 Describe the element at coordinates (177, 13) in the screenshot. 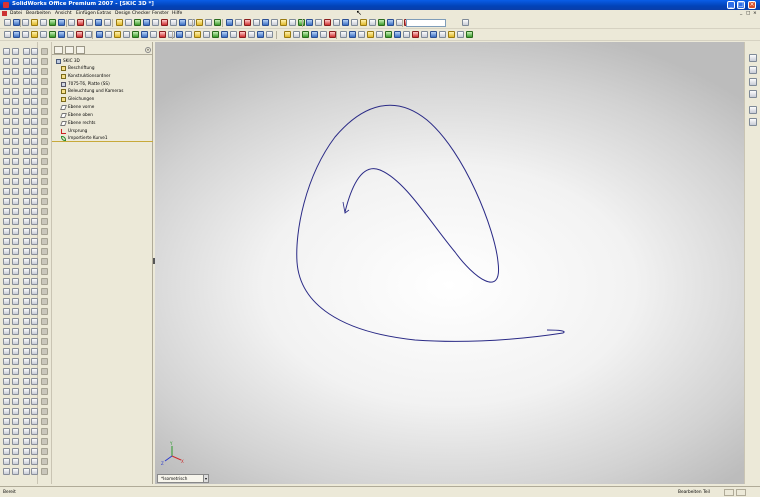

I see `menu-hilfe: Hilfe` at that location.